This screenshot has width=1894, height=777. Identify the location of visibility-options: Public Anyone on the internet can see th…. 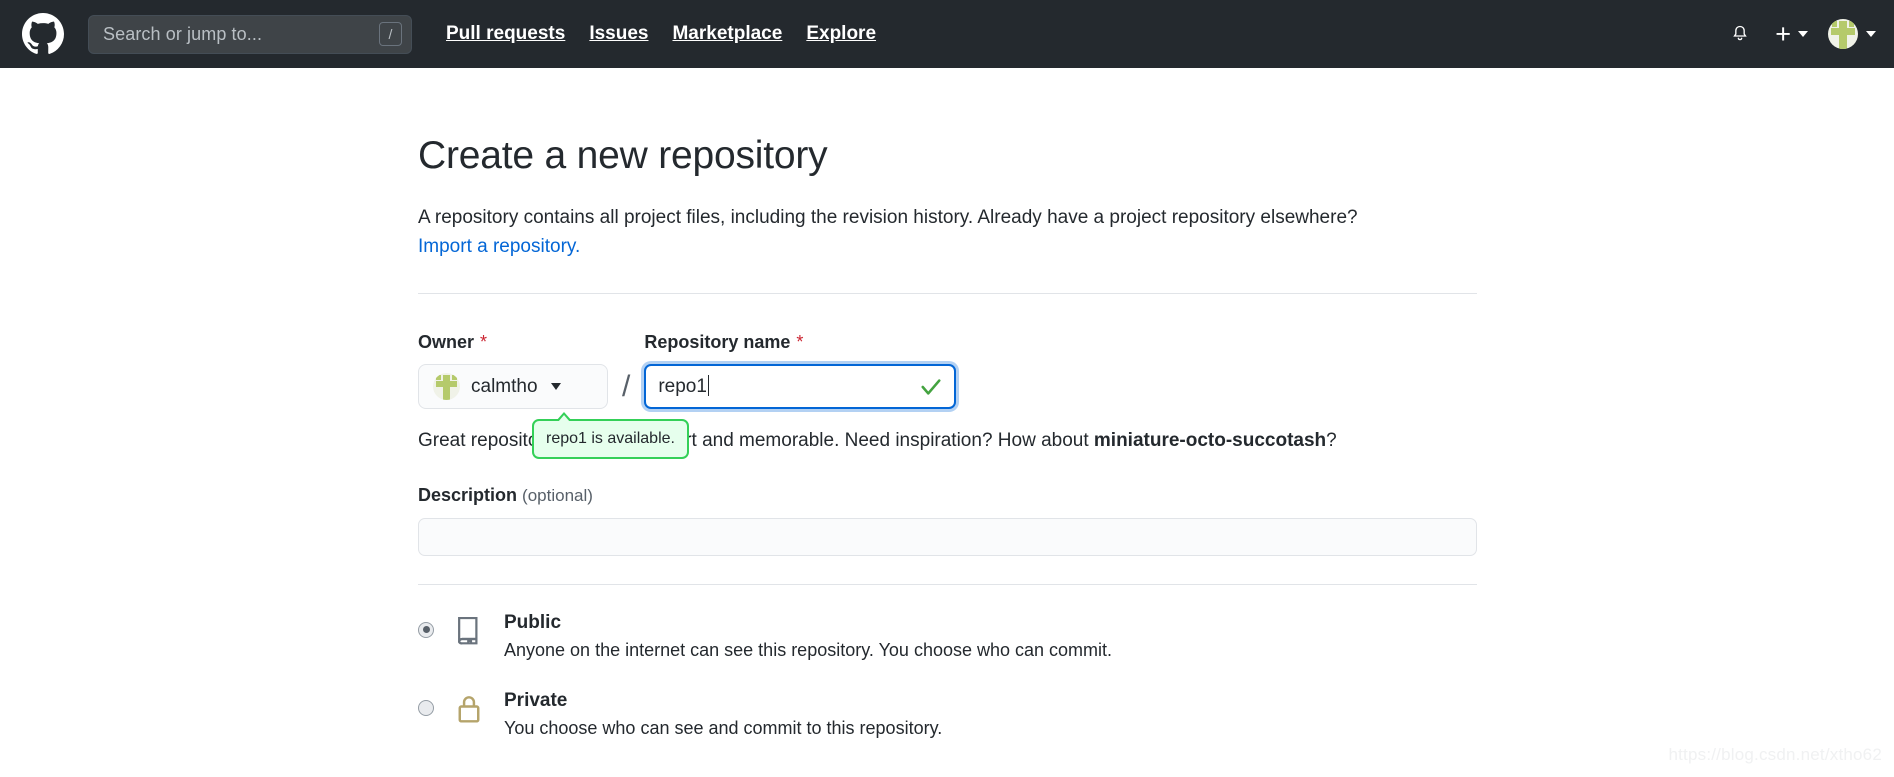
(947, 675).